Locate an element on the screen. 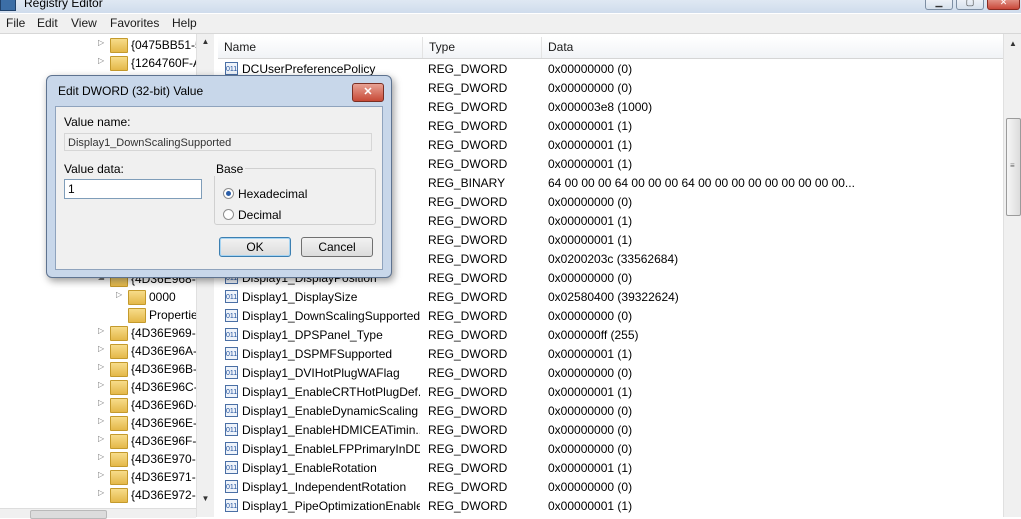 Image resolution: width=1021 pixels, height=519 pixels. row-name: Display1_DPSPanel_Type is located at coordinates (312, 335).